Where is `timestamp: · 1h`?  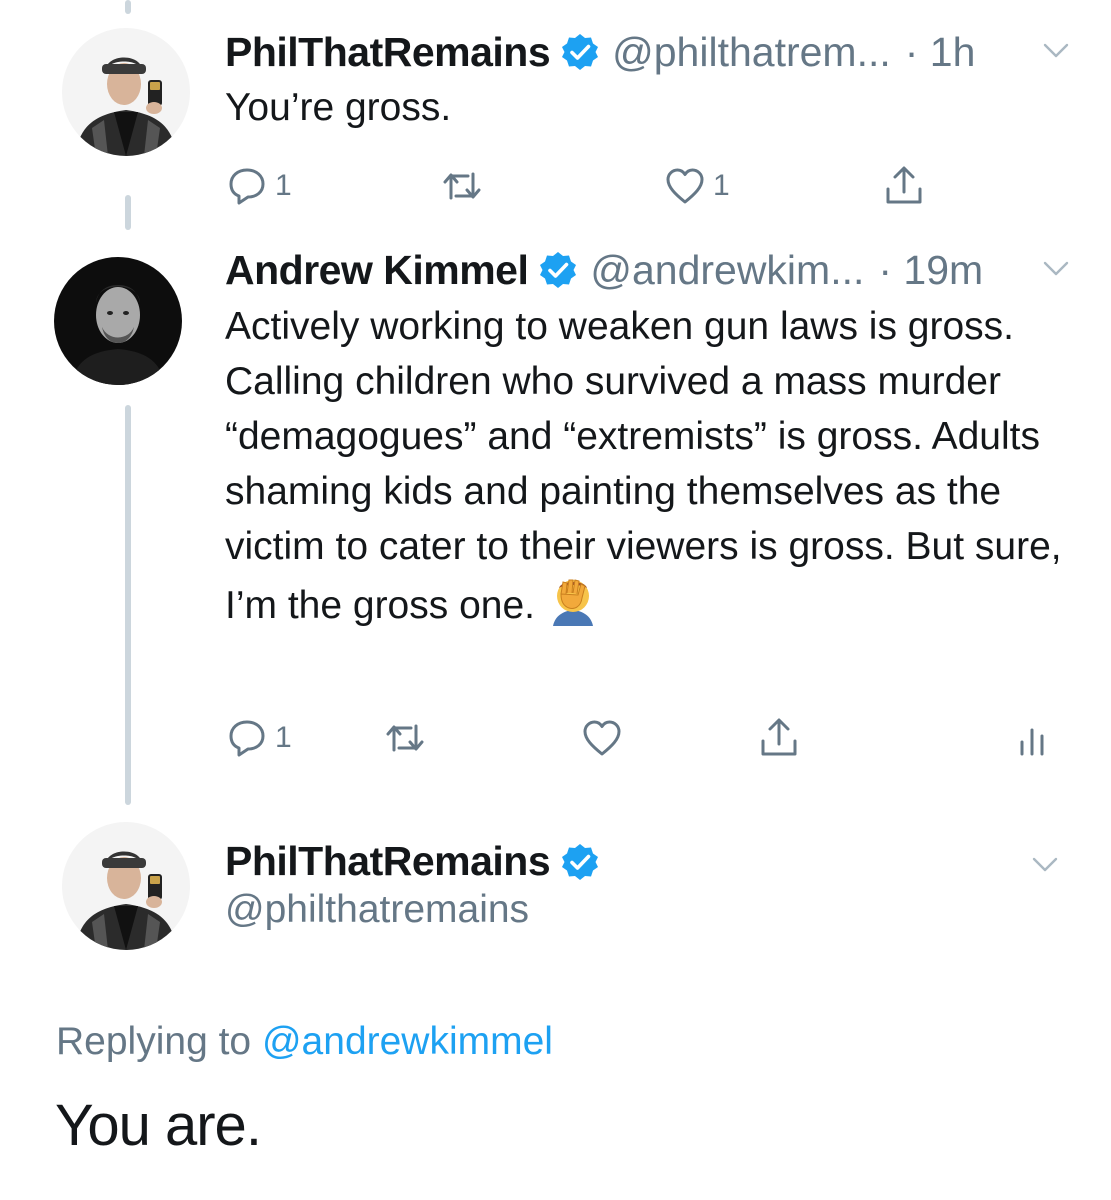 timestamp: · 1h is located at coordinates (940, 52).